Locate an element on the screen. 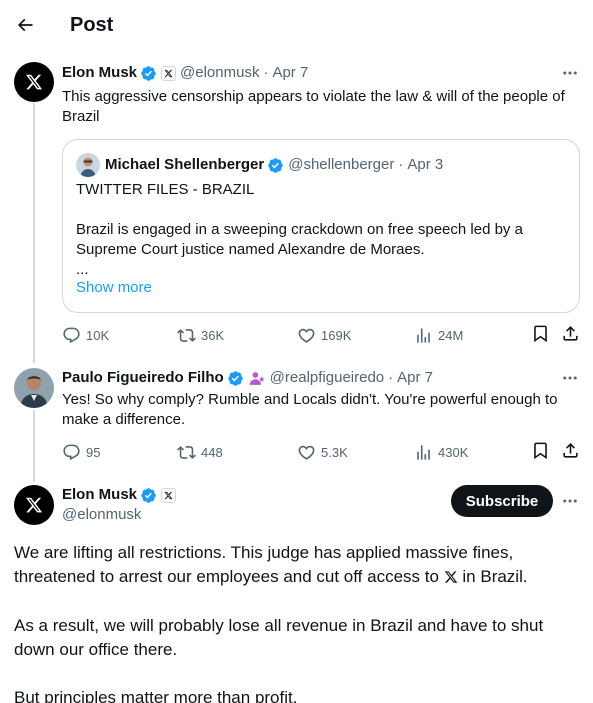  show-more-link: Show more is located at coordinates (114, 287).